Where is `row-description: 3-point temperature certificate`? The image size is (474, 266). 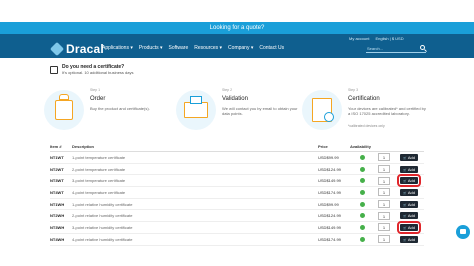 row-description: 3-point temperature certificate is located at coordinates (99, 181).